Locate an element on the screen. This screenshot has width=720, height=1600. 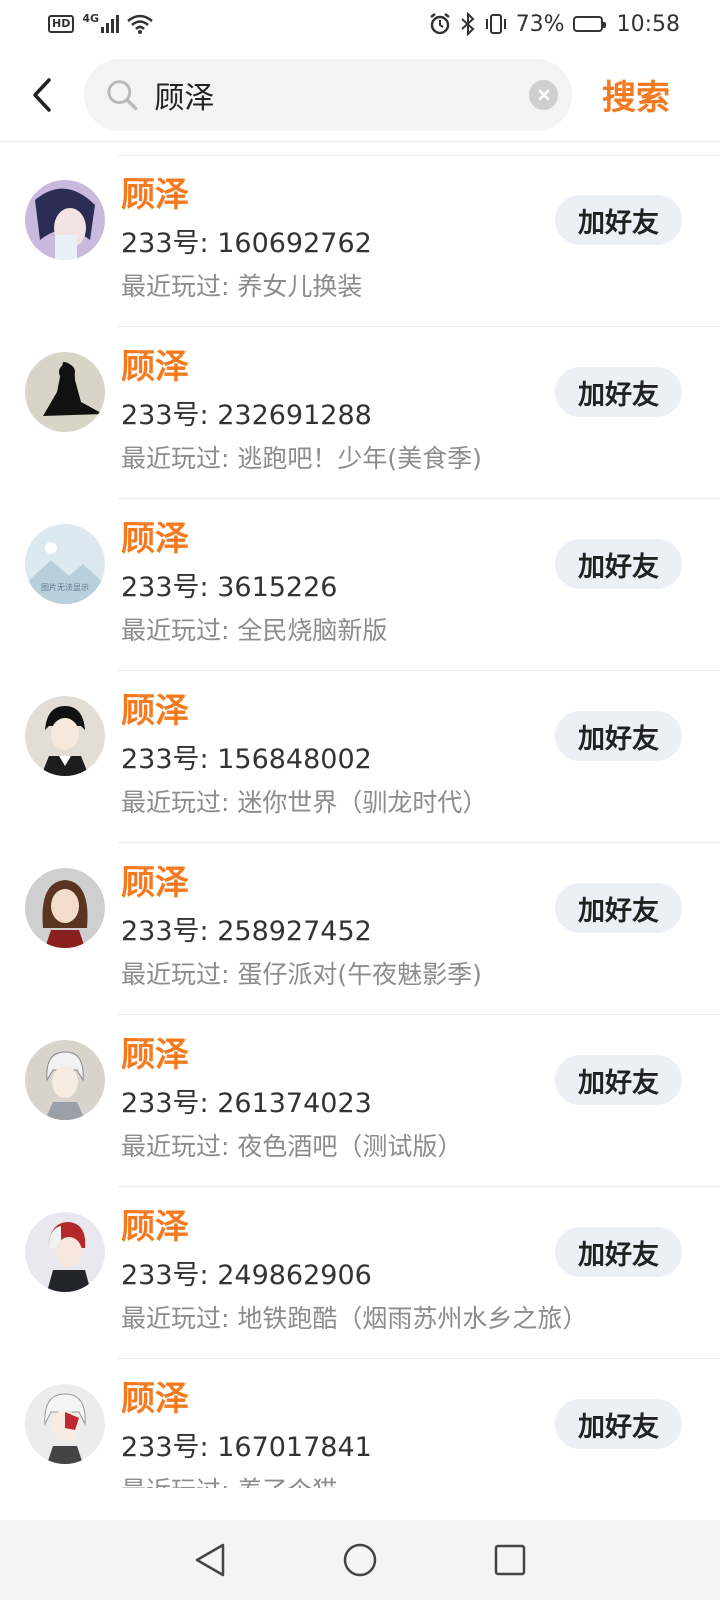
signal-icon is located at coordinates (110, 24).